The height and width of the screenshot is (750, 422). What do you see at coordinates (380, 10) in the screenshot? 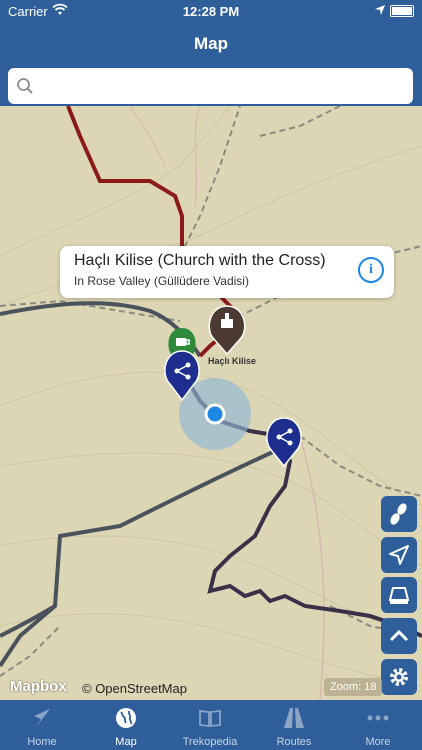
I see `location-services-icon` at bounding box center [380, 10].